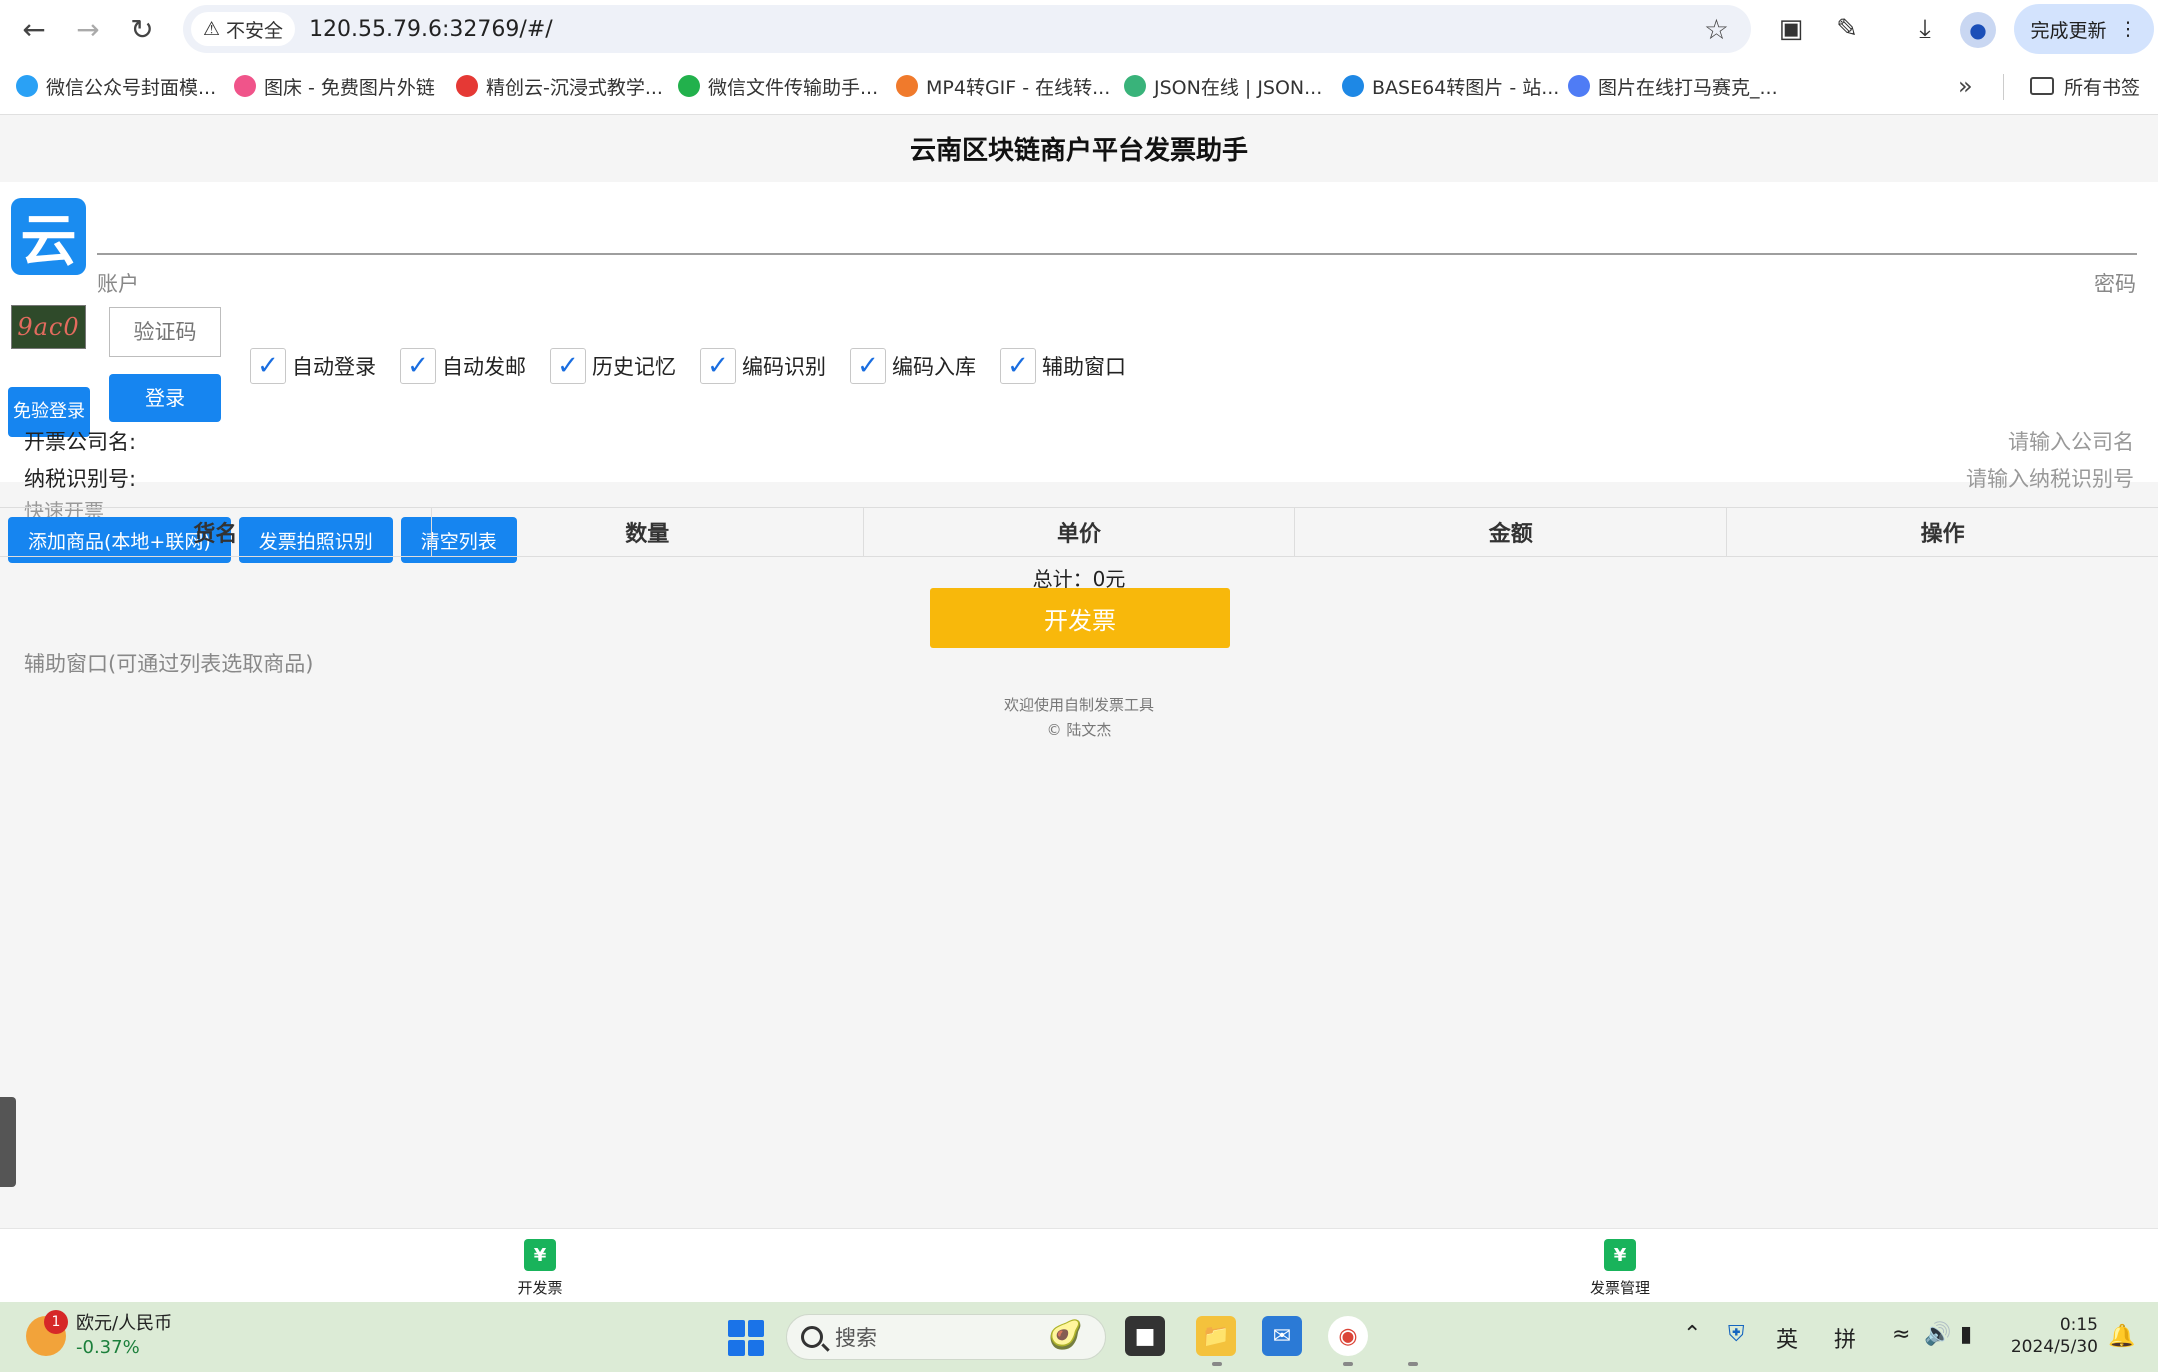 This screenshot has width=2158, height=1372. Describe the element at coordinates (2054, 1336) in the screenshot. I see `system-clock: 0:15 2024/5/30` at that location.